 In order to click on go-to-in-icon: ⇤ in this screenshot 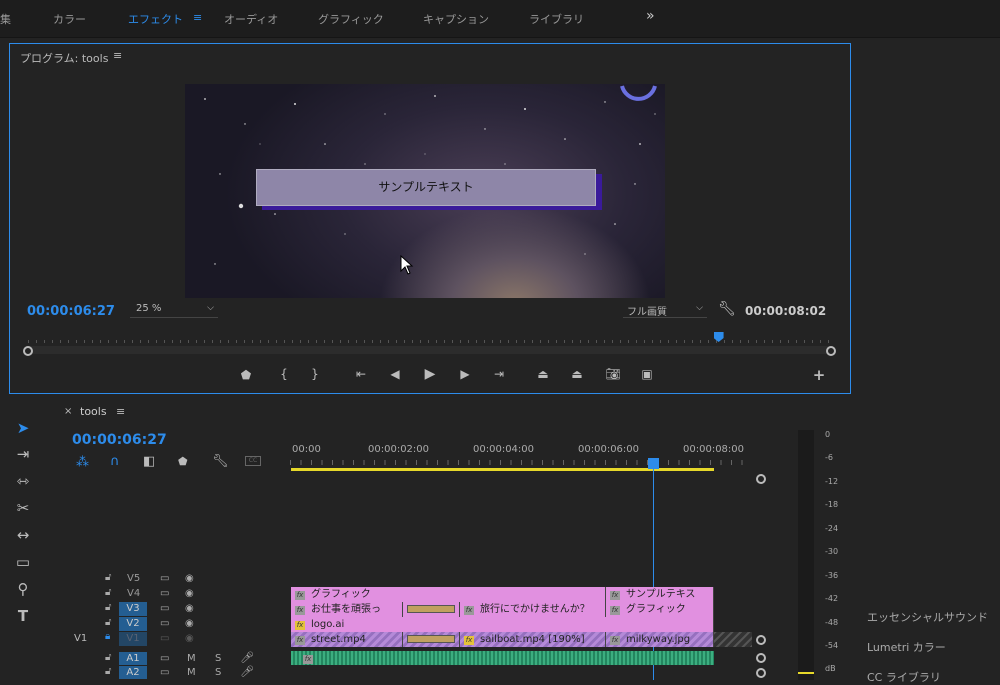, I will do `click(361, 374)`.